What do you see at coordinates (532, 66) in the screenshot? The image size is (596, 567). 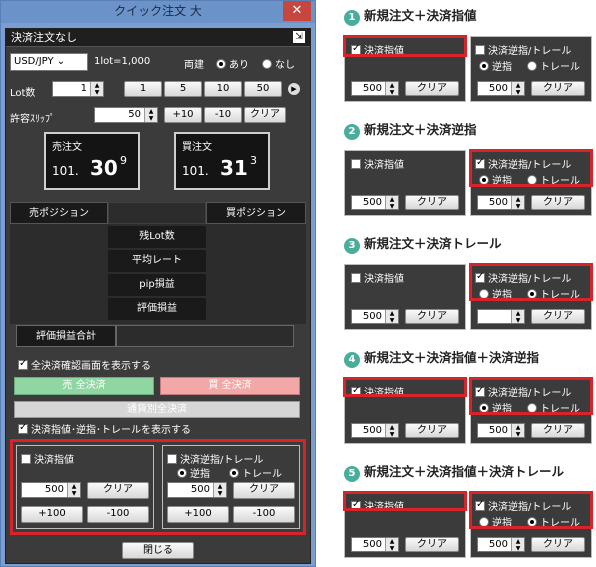 I see `radio-off-icon` at bounding box center [532, 66].